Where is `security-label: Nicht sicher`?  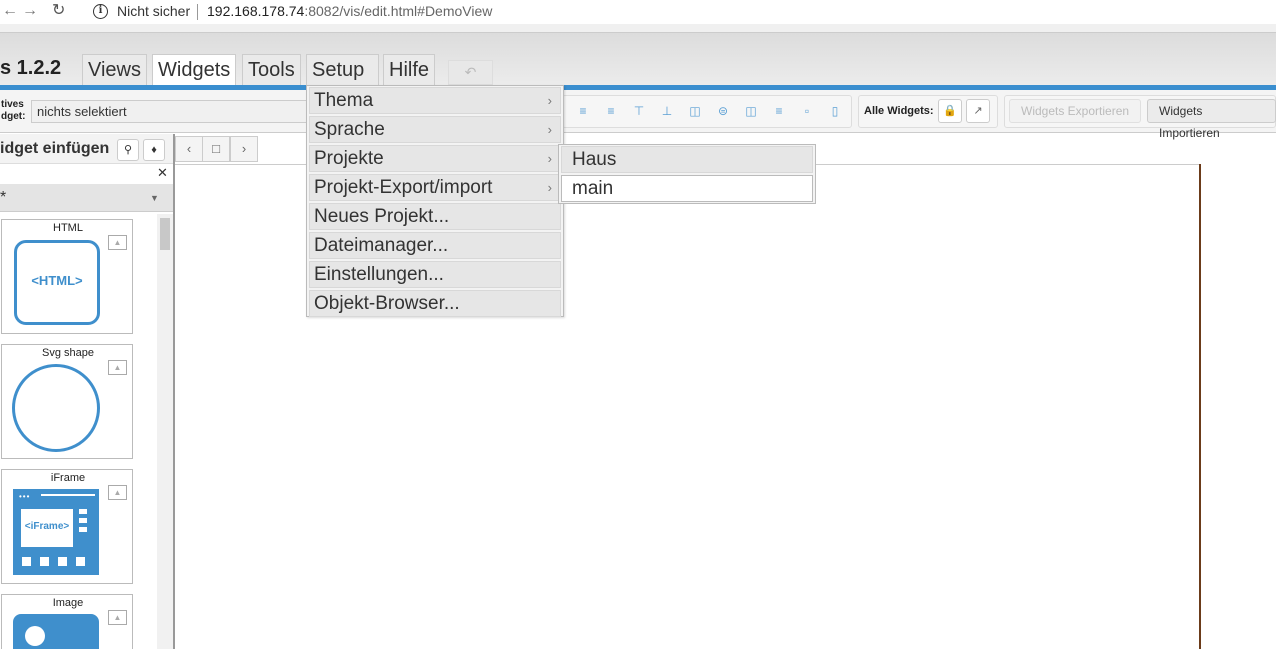
security-label: Nicht sicher is located at coordinates (153, 11).